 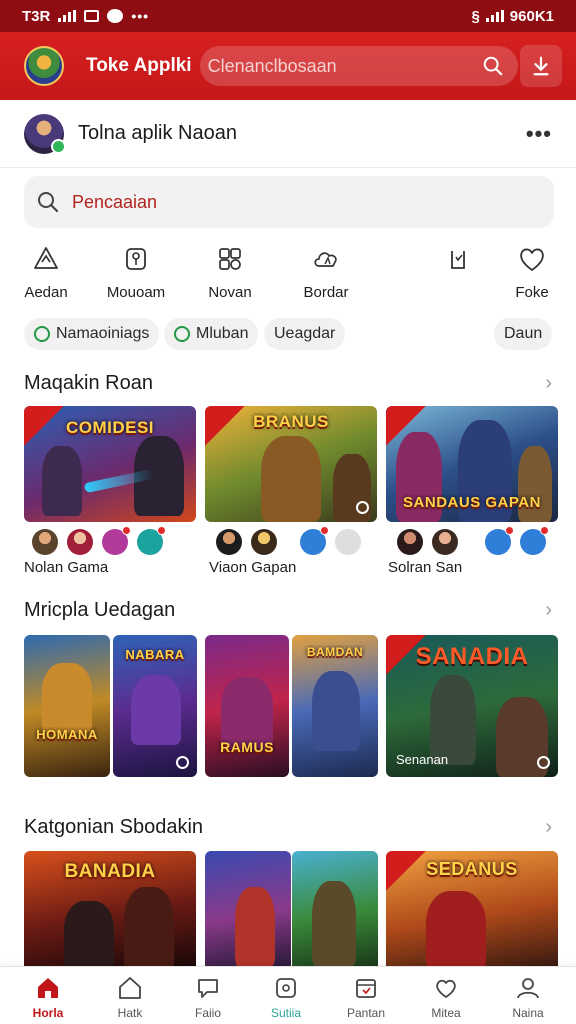 I want to click on chip-label: Ueagdar, so click(x=305, y=333).